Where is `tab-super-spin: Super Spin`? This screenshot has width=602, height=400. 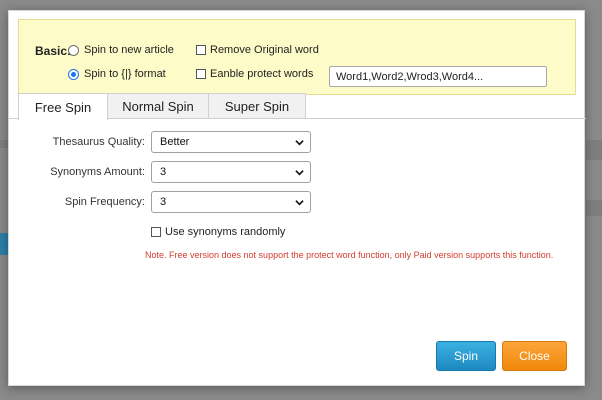 tab-super-spin: Super Spin is located at coordinates (257, 106).